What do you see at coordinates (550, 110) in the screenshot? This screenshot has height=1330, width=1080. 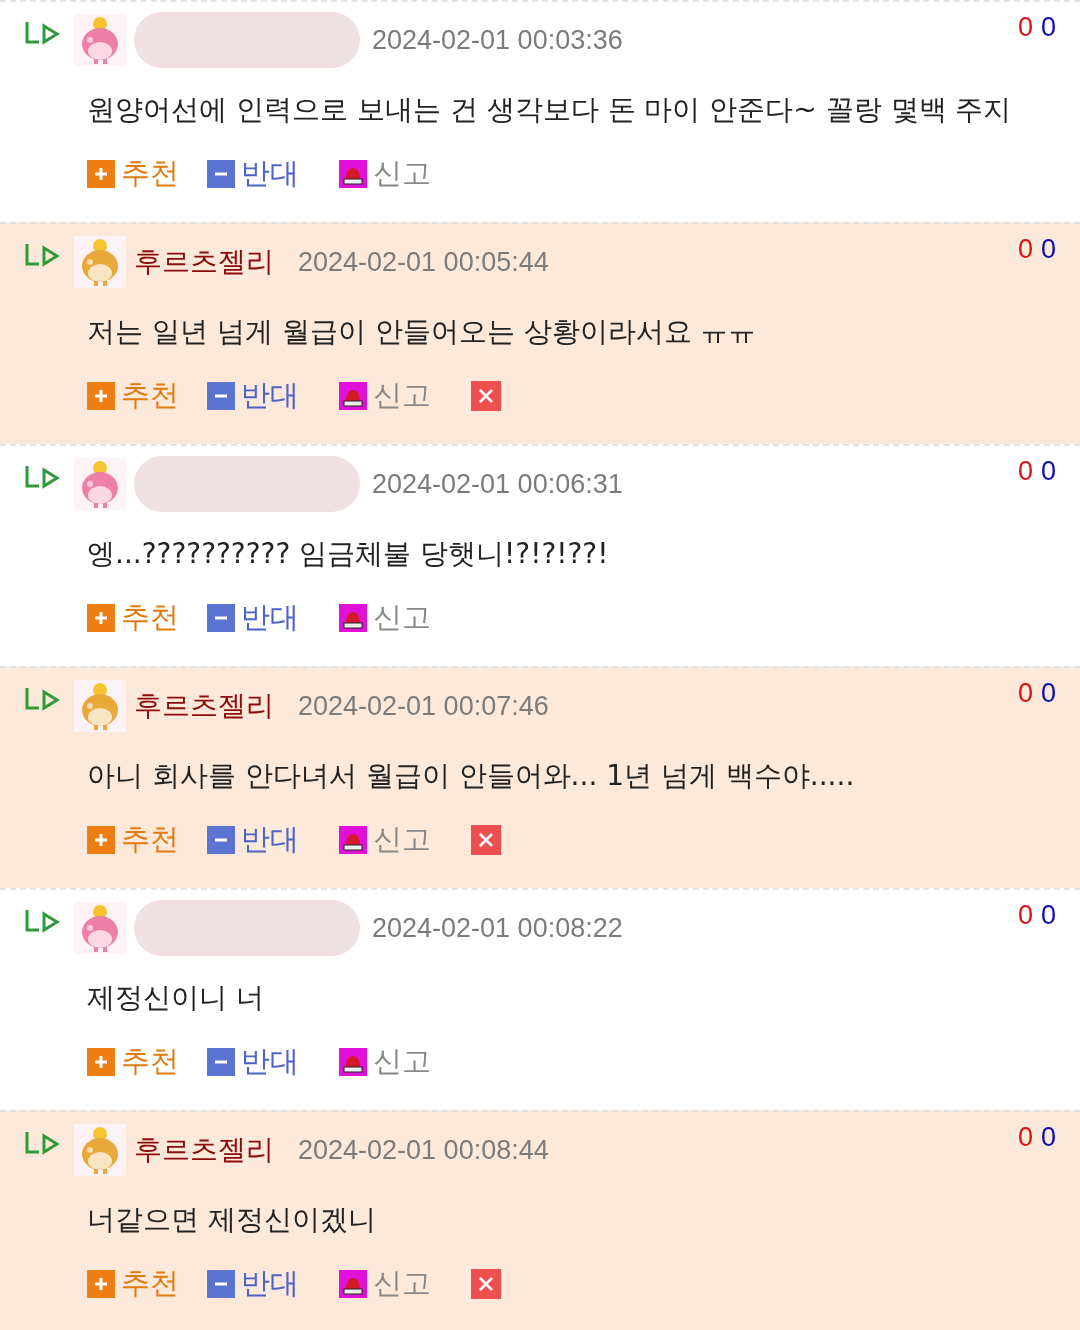 I see `comment-text: 원양어선에 인력으로 보내는 건 생각보다 돈 마이 안준다~ 꼴랑 몇백 주지` at bounding box center [550, 110].